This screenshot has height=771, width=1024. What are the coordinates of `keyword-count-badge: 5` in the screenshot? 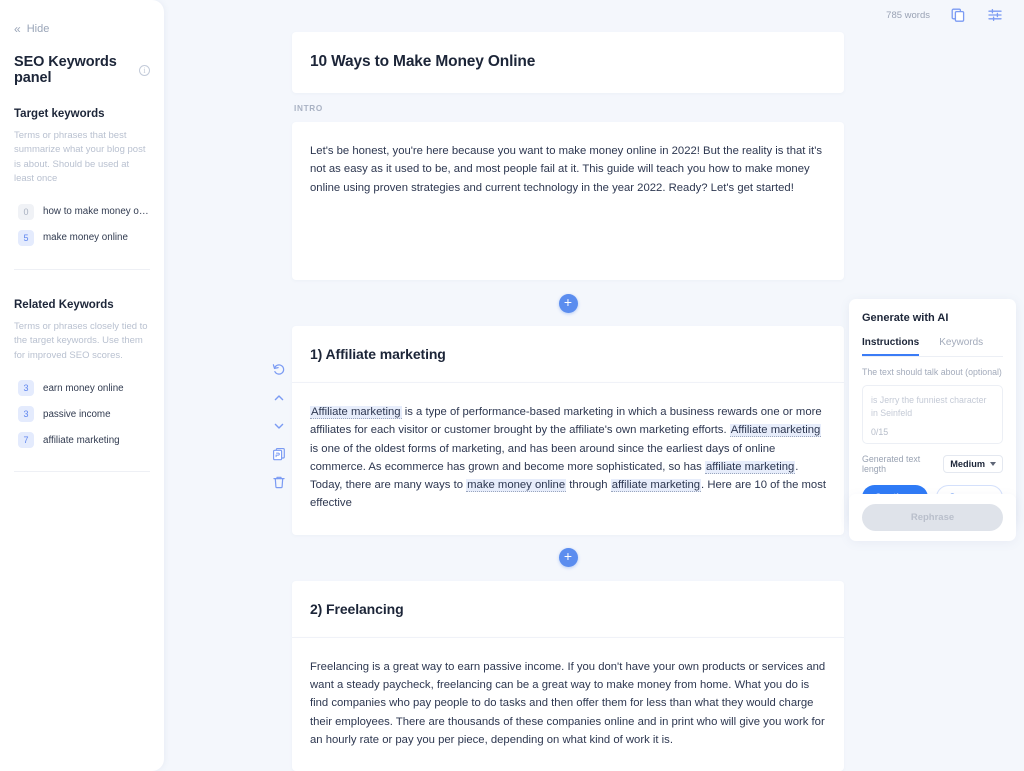 It's located at (26, 237).